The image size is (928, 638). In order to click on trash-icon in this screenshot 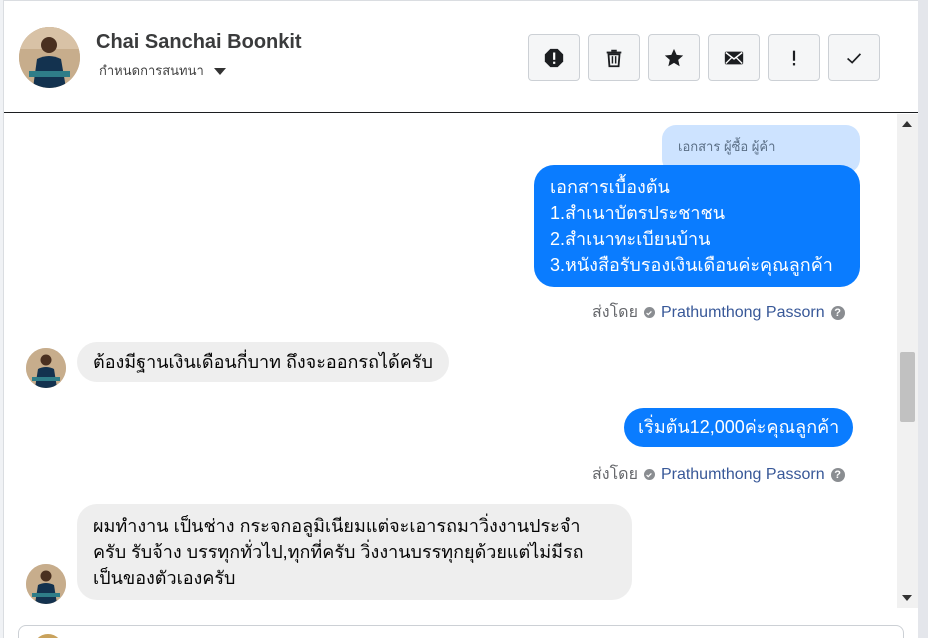, I will do `click(614, 58)`.